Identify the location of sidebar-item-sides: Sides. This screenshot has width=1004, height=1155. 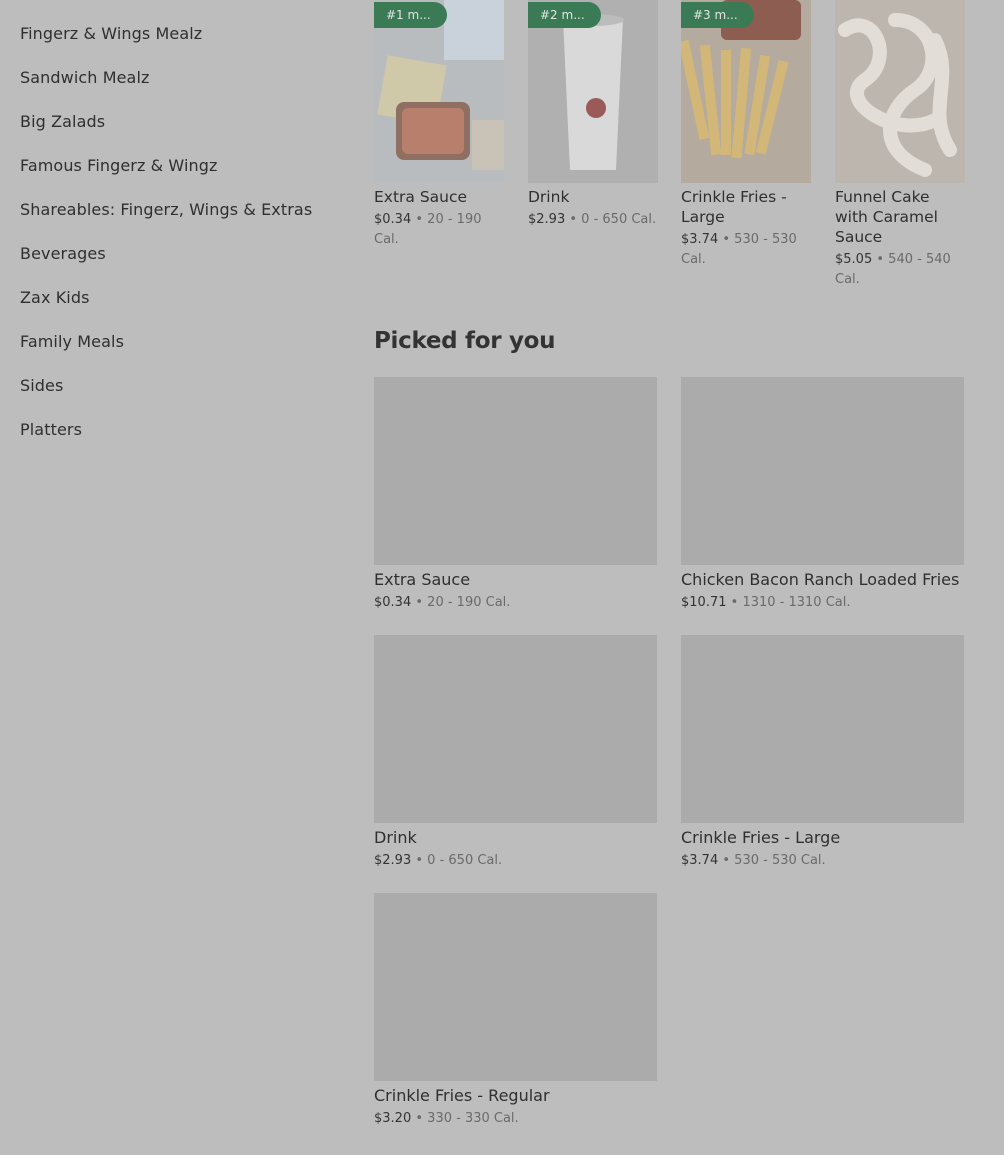
(41, 385).